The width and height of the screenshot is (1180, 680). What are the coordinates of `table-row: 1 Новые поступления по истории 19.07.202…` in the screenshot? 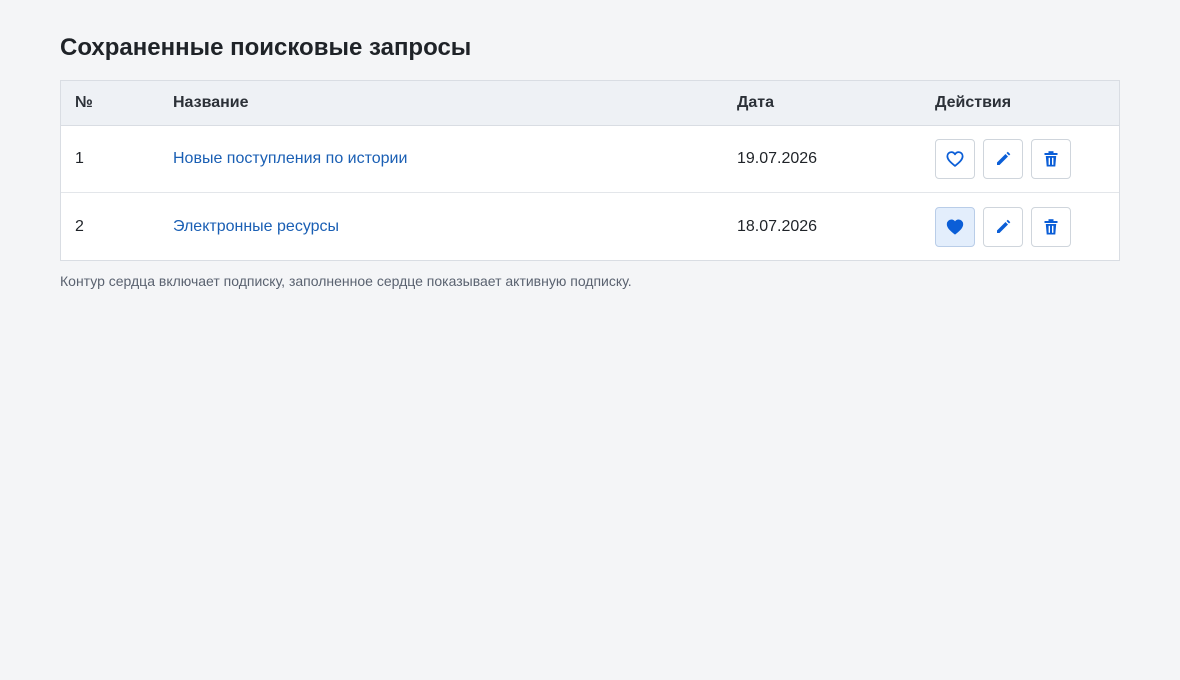 It's located at (590, 159).